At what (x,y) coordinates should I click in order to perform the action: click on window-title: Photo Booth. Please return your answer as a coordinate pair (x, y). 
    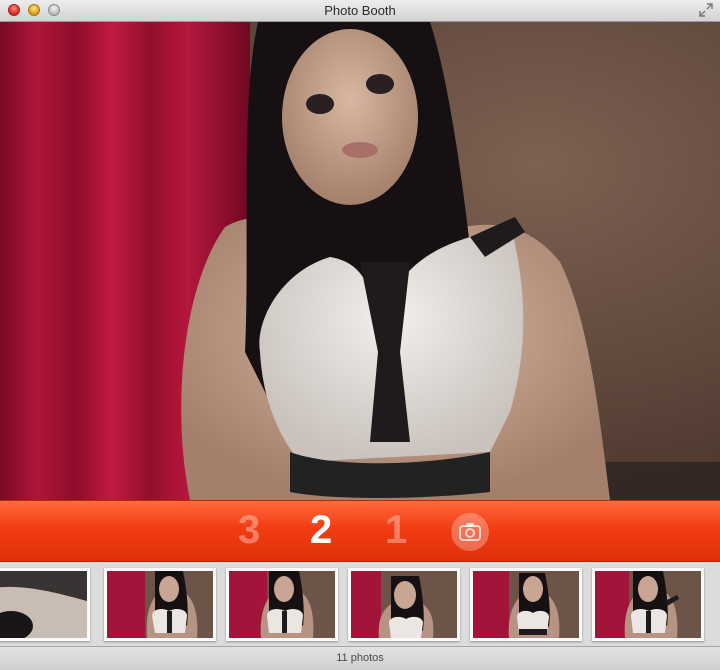
    Looking at the image, I should click on (360, 10).